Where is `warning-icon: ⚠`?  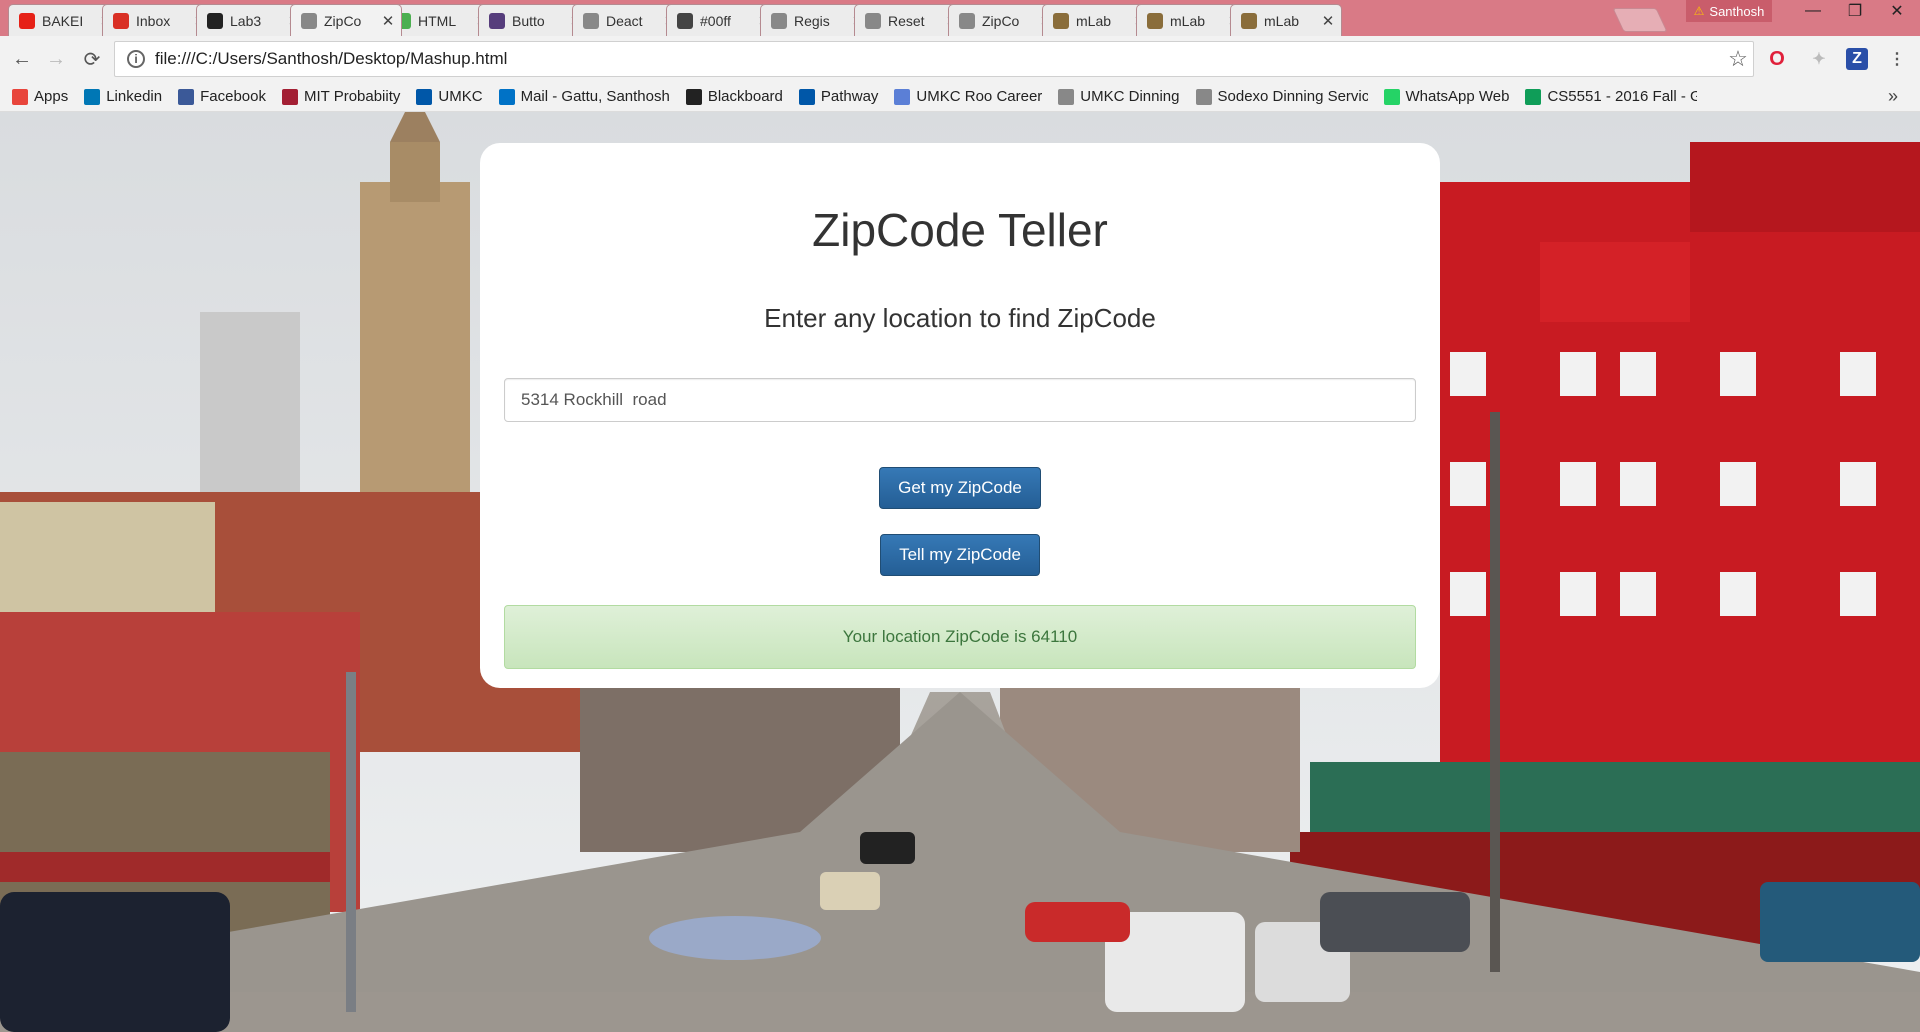
warning-icon: ⚠ is located at coordinates (1699, 11).